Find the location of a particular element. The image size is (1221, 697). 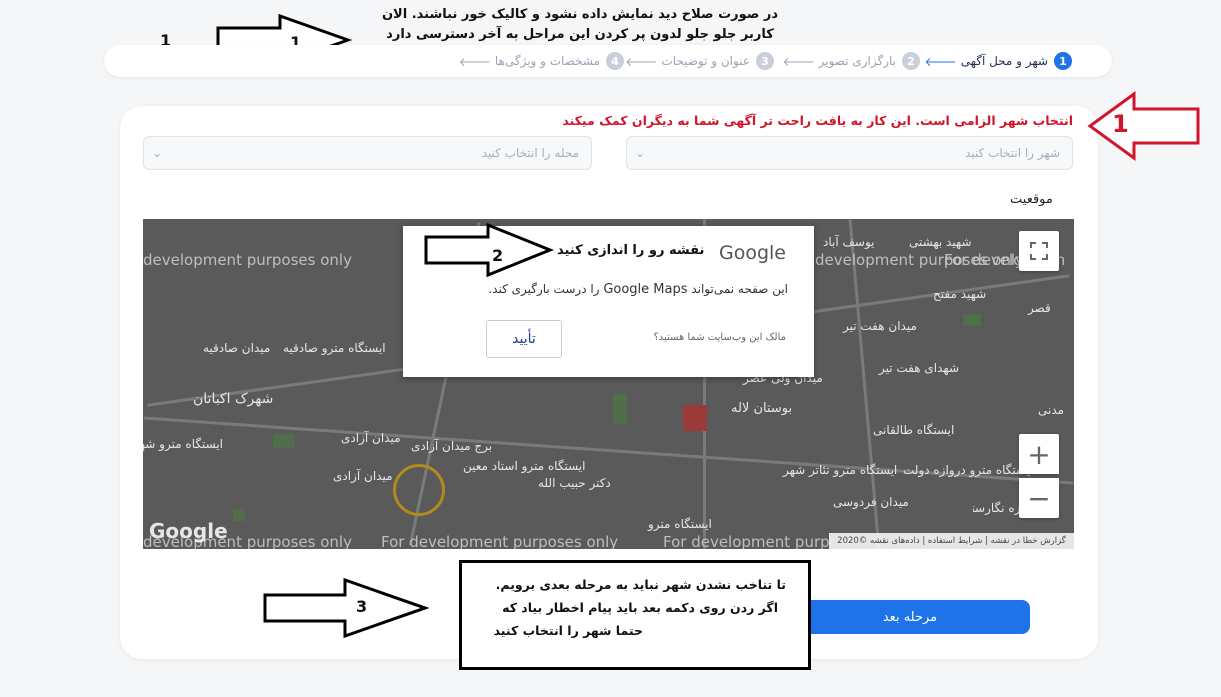

map-label: ایستگاه مترو دروازه دولت is located at coordinates (968, 470).